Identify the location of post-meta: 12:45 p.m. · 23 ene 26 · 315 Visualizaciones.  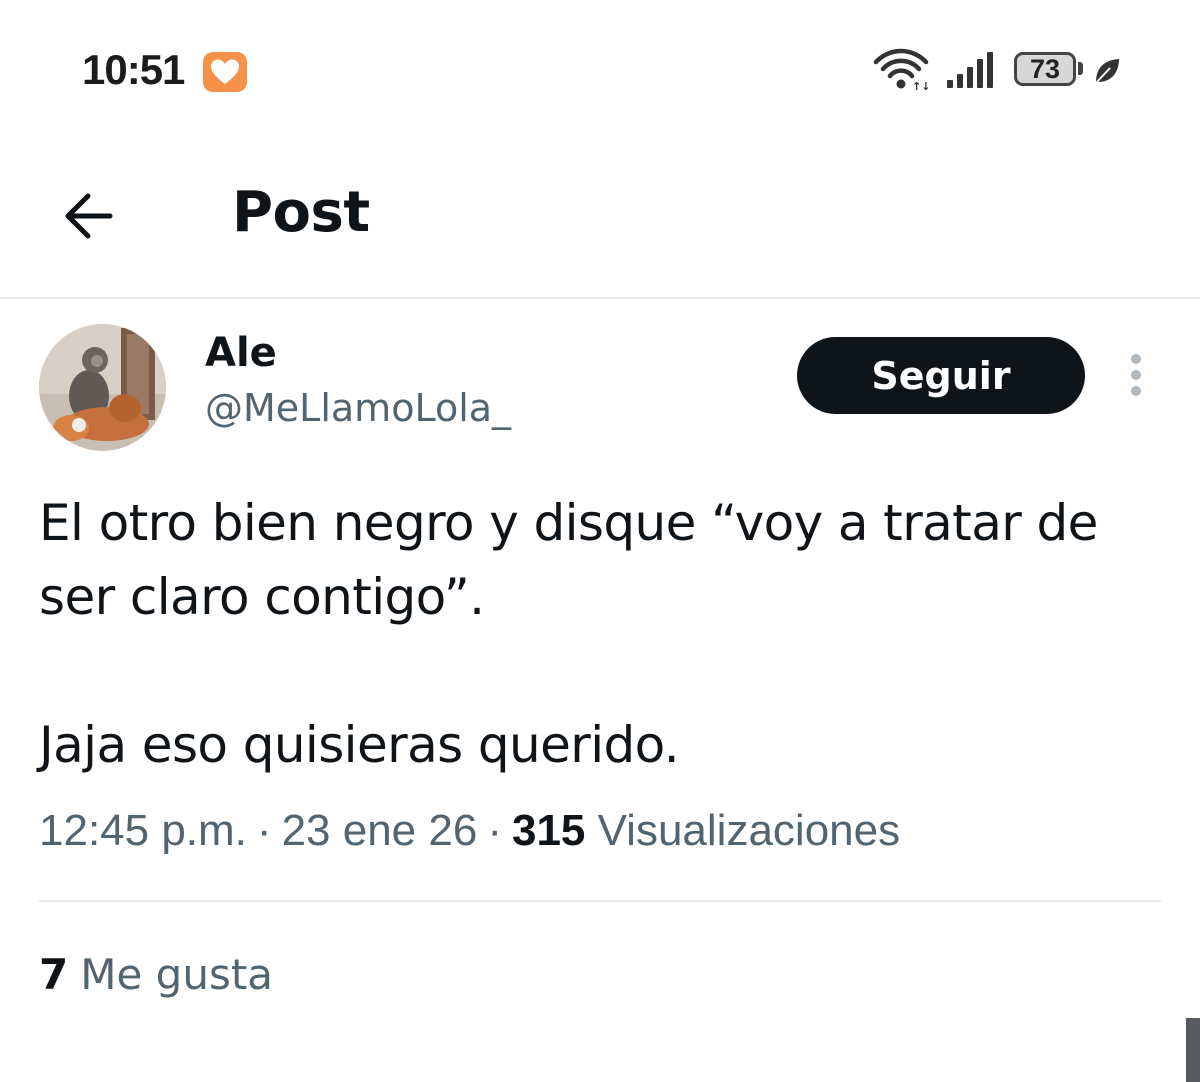
(469, 831).